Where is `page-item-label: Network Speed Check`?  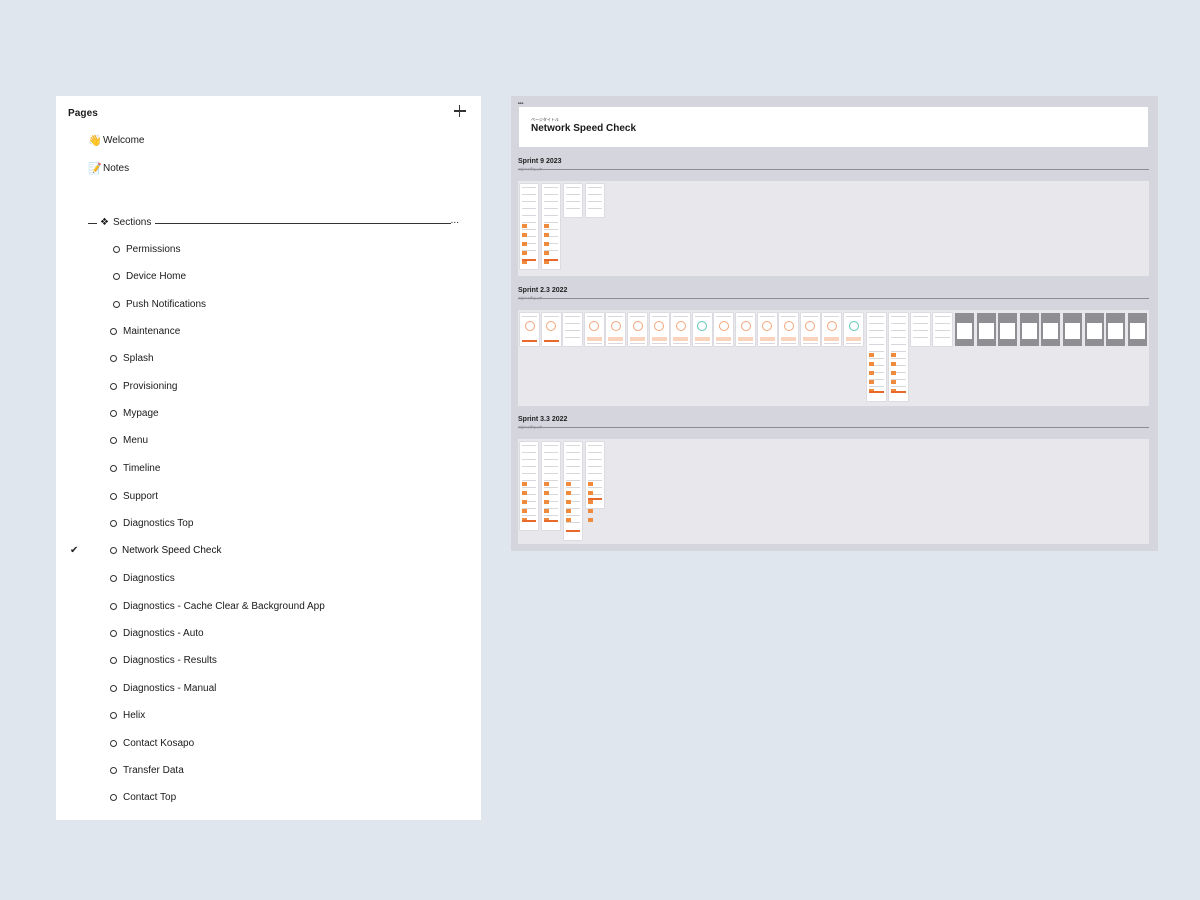 page-item-label: Network Speed Check is located at coordinates (172, 550).